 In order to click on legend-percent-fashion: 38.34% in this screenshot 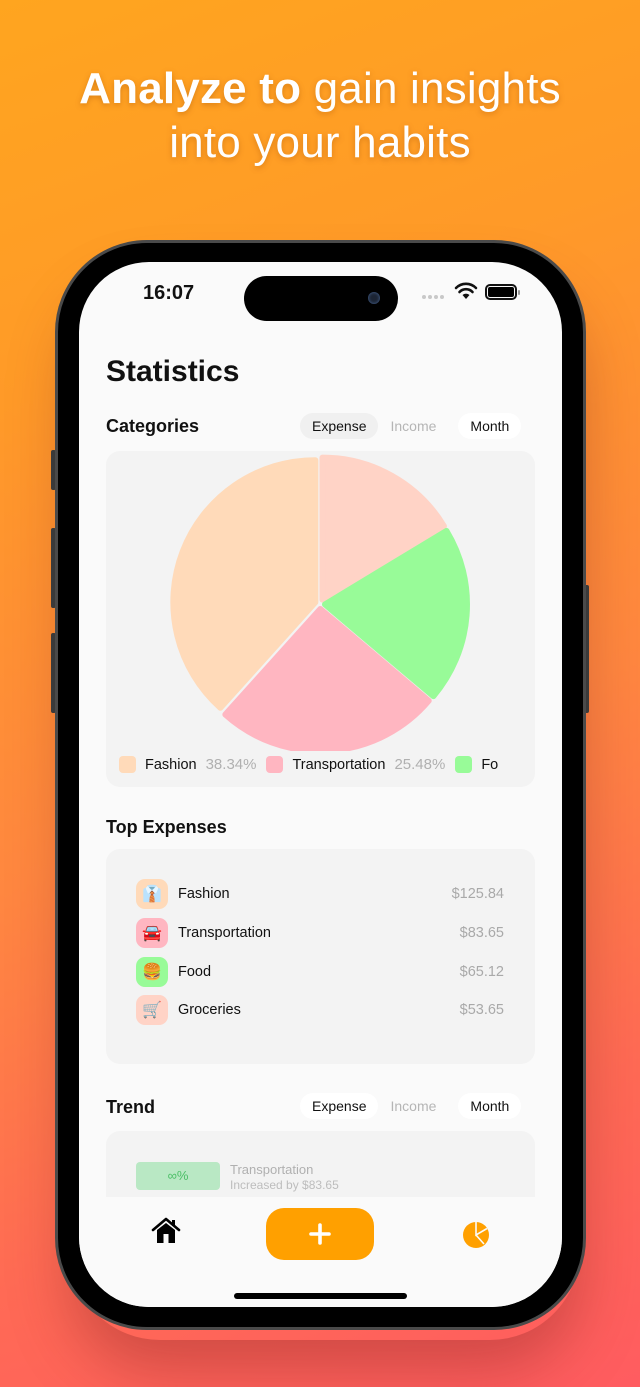, I will do `click(231, 764)`.